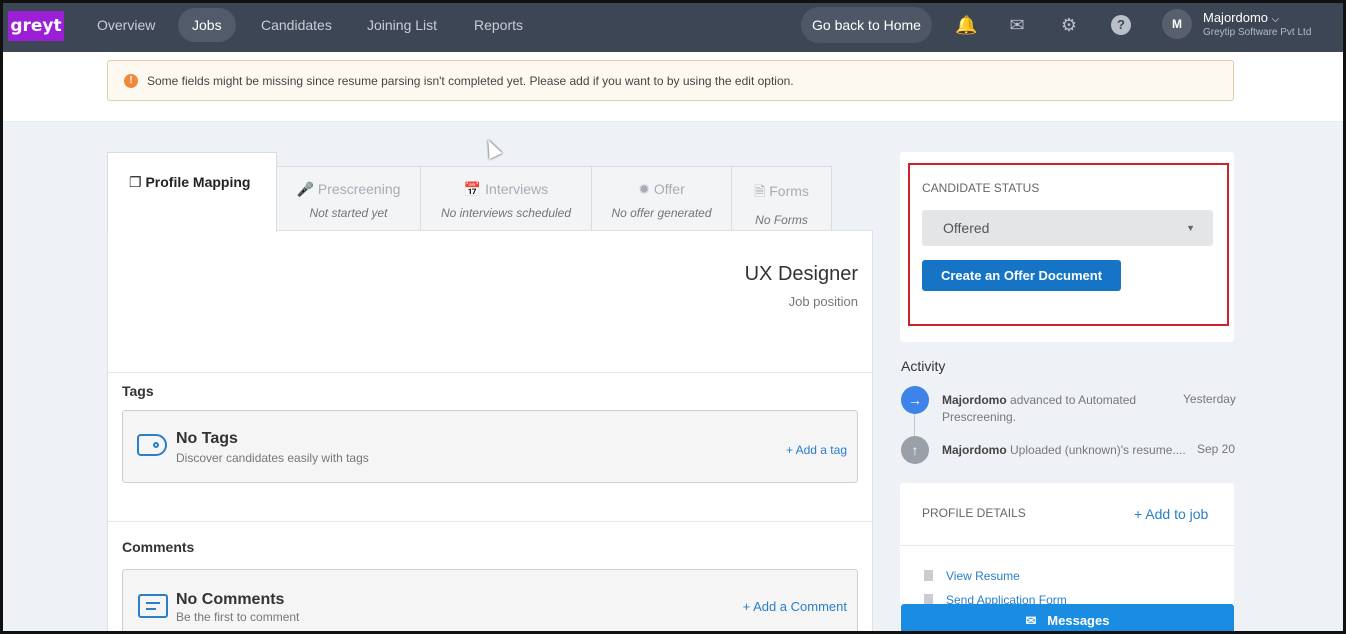 The height and width of the screenshot is (634, 1346). I want to click on tab-title: Forms, so click(789, 191).